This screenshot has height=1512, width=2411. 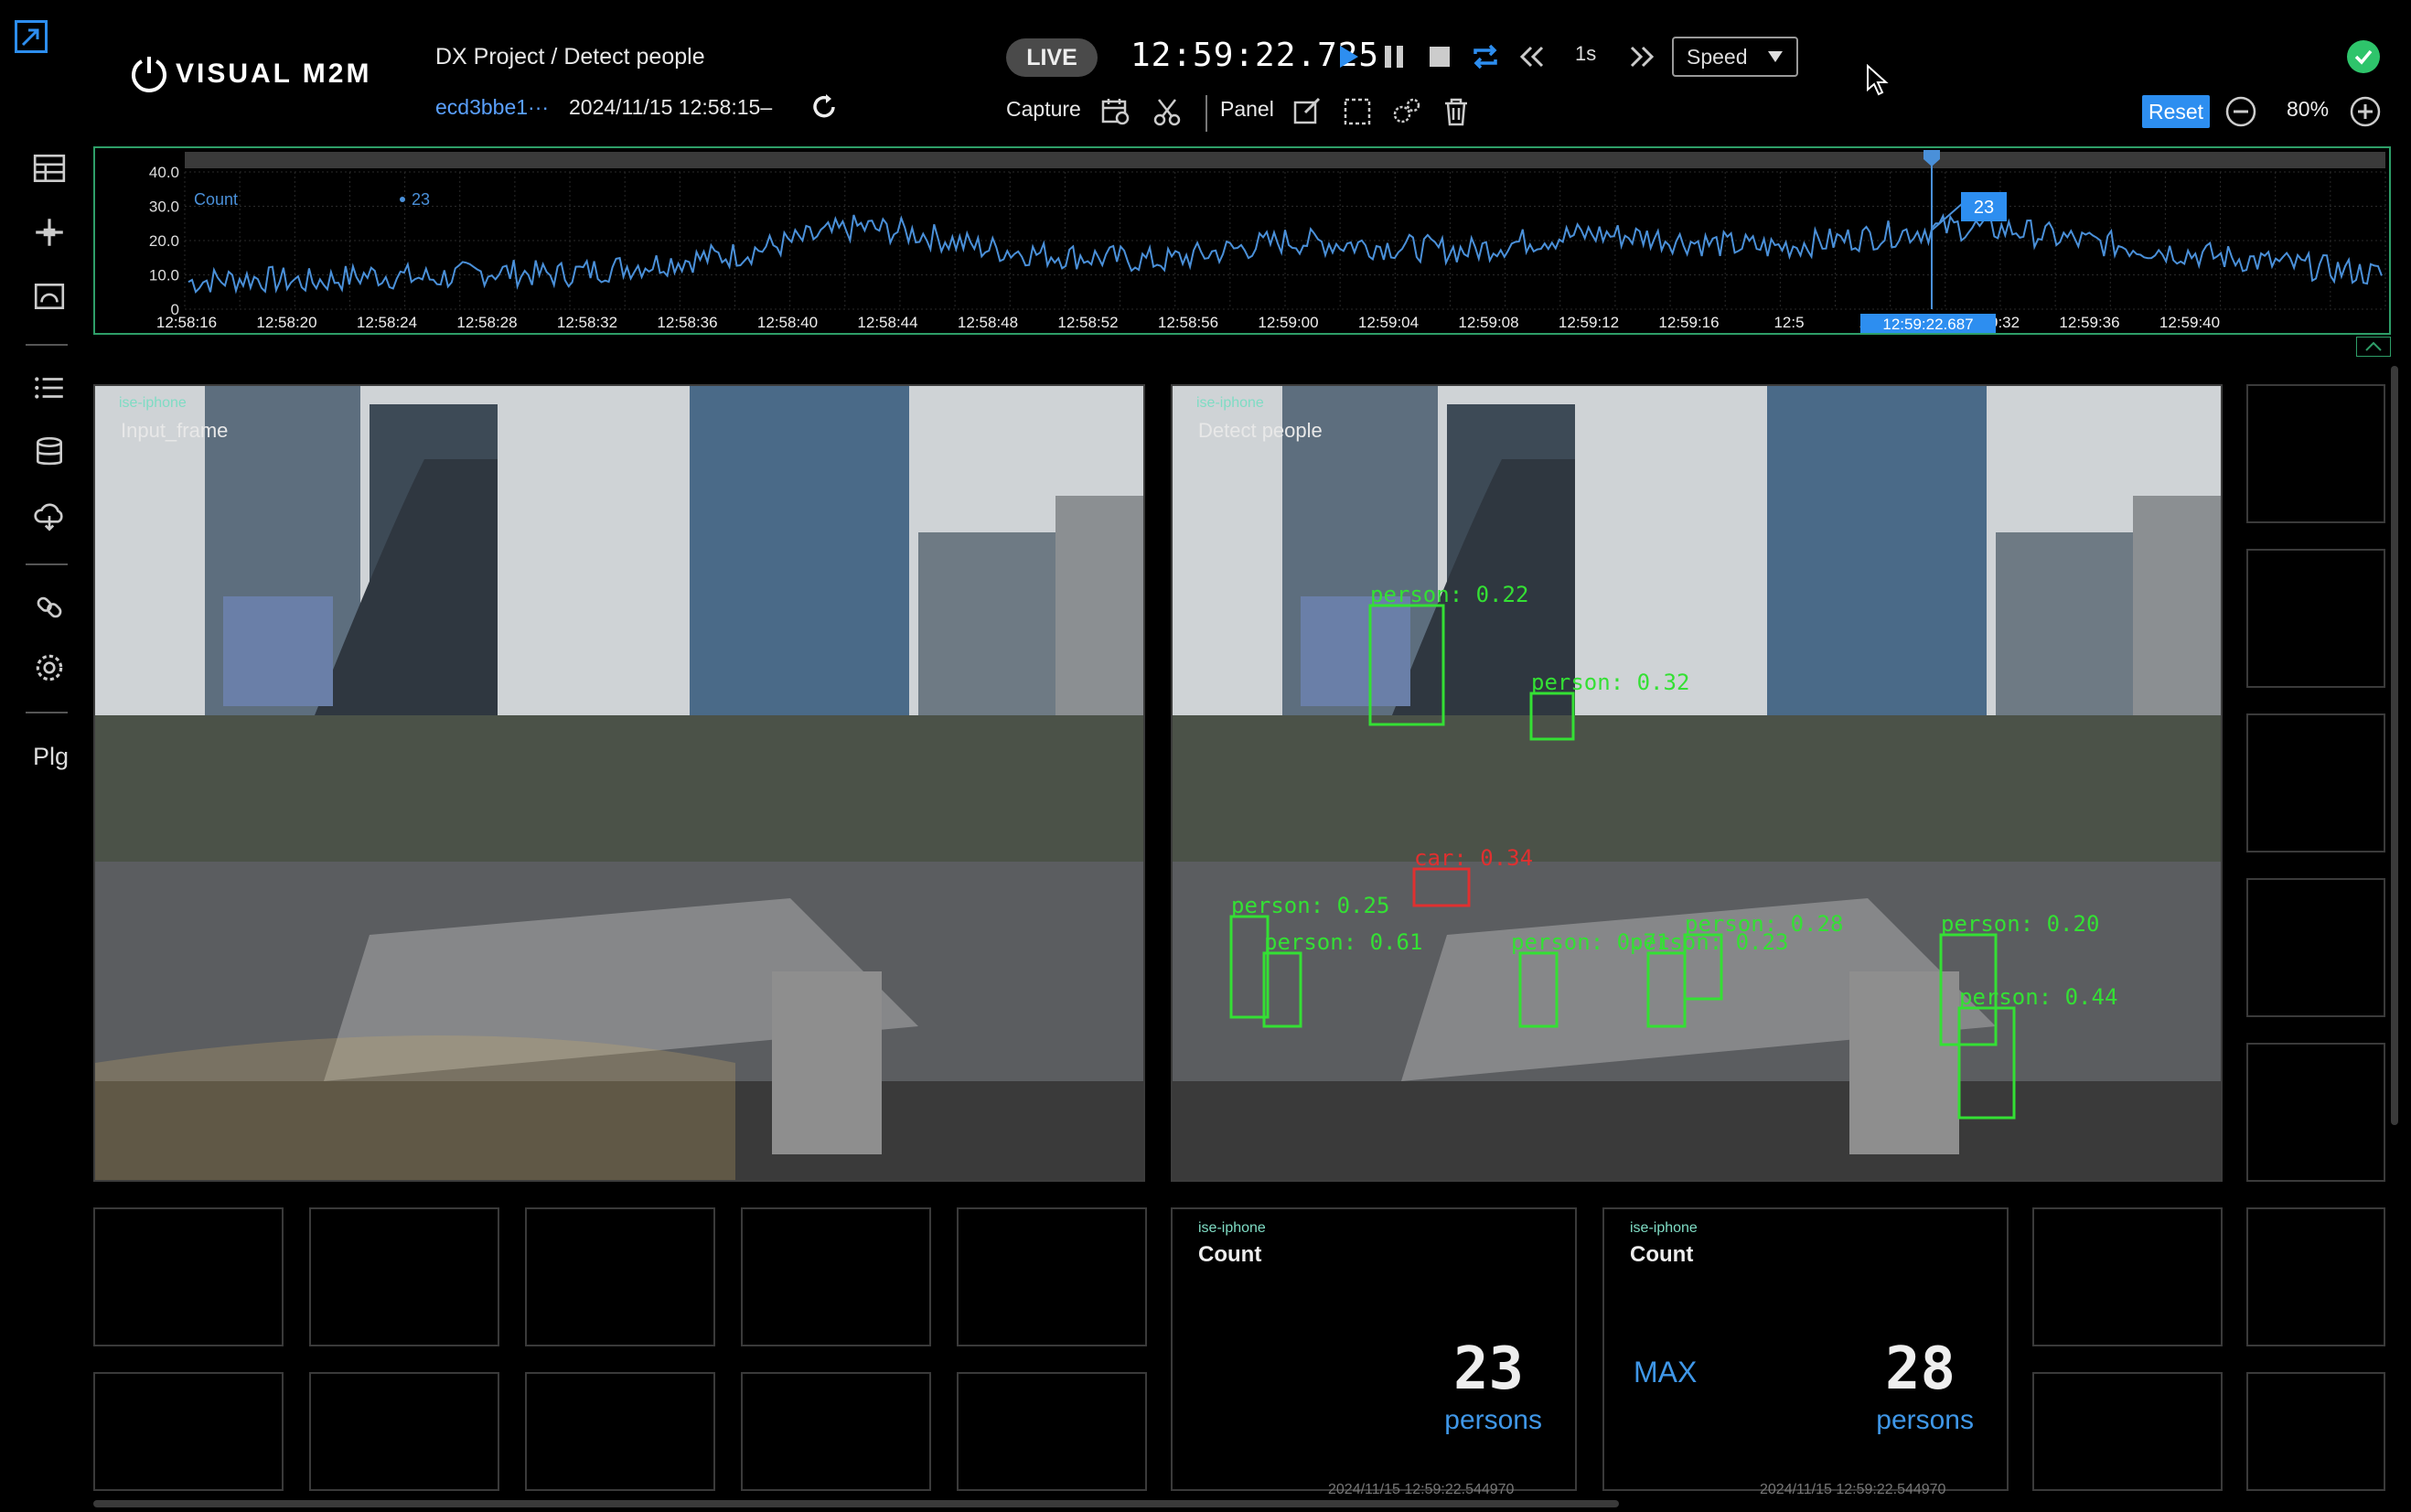 I want to click on left-sidebar: Plg, so click(x=49, y=756).